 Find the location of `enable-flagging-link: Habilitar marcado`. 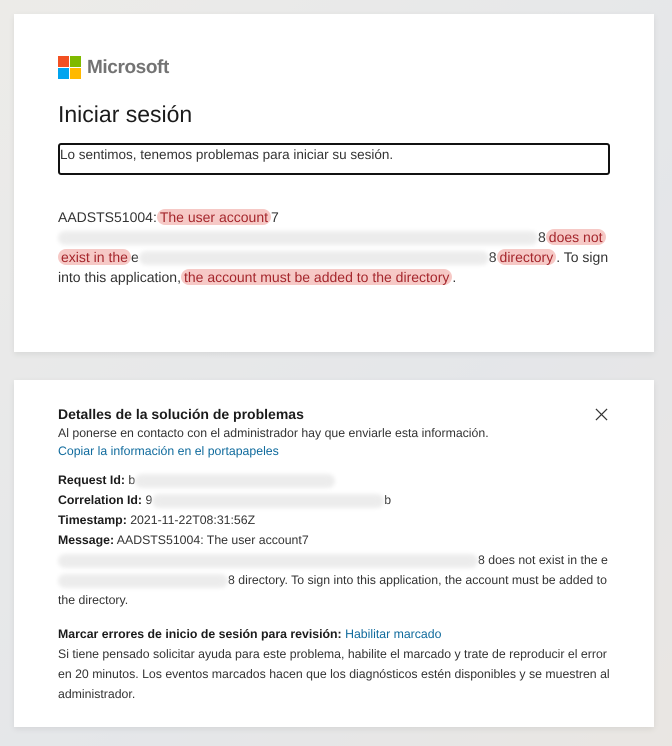

enable-flagging-link: Habilitar marcado is located at coordinates (393, 634).